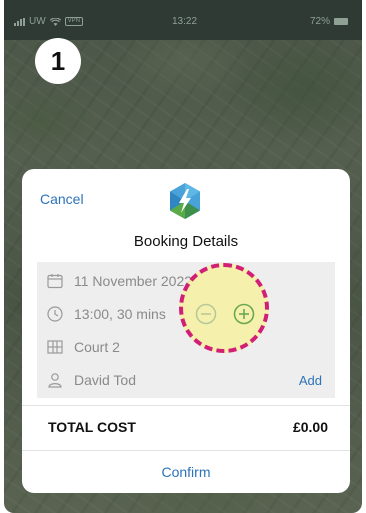 Image resolution: width=366 pixels, height=513 pixels. Describe the element at coordinates (74, 21) in the screenshot. I see `vpn-badge: VPN` at that location.